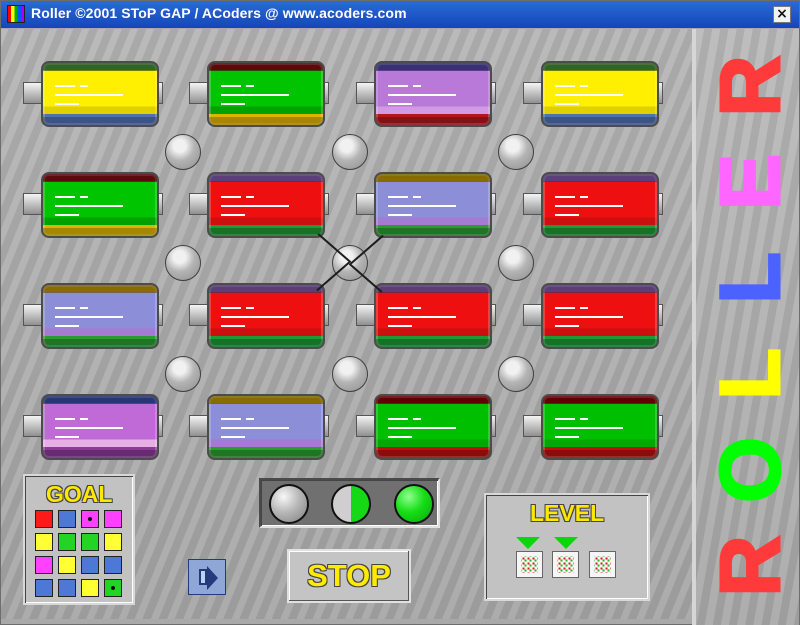 This screenshot has height=625, width=800. Describe the element at coordinates (750, 181) in the screenshot. I see `logo-letter-e: E` at that location.